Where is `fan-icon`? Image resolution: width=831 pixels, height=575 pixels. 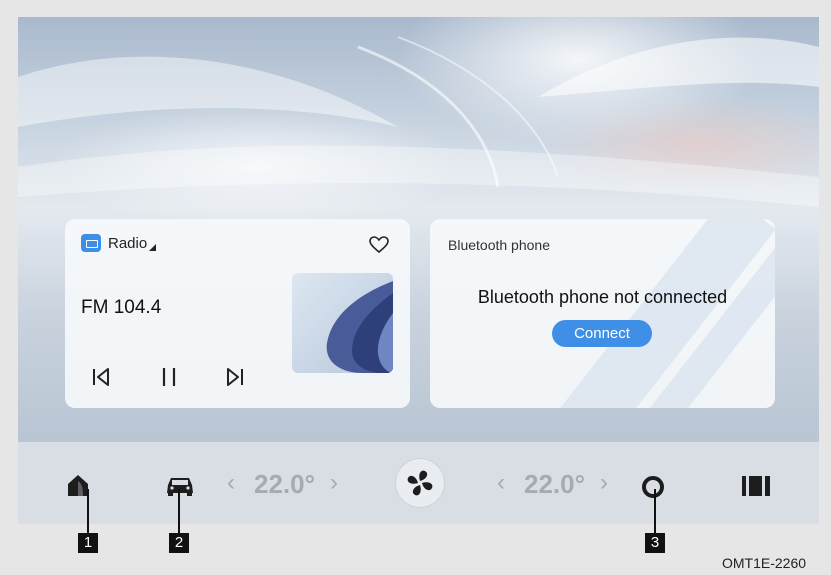 fan-icon is located at coordinates (420, 483).